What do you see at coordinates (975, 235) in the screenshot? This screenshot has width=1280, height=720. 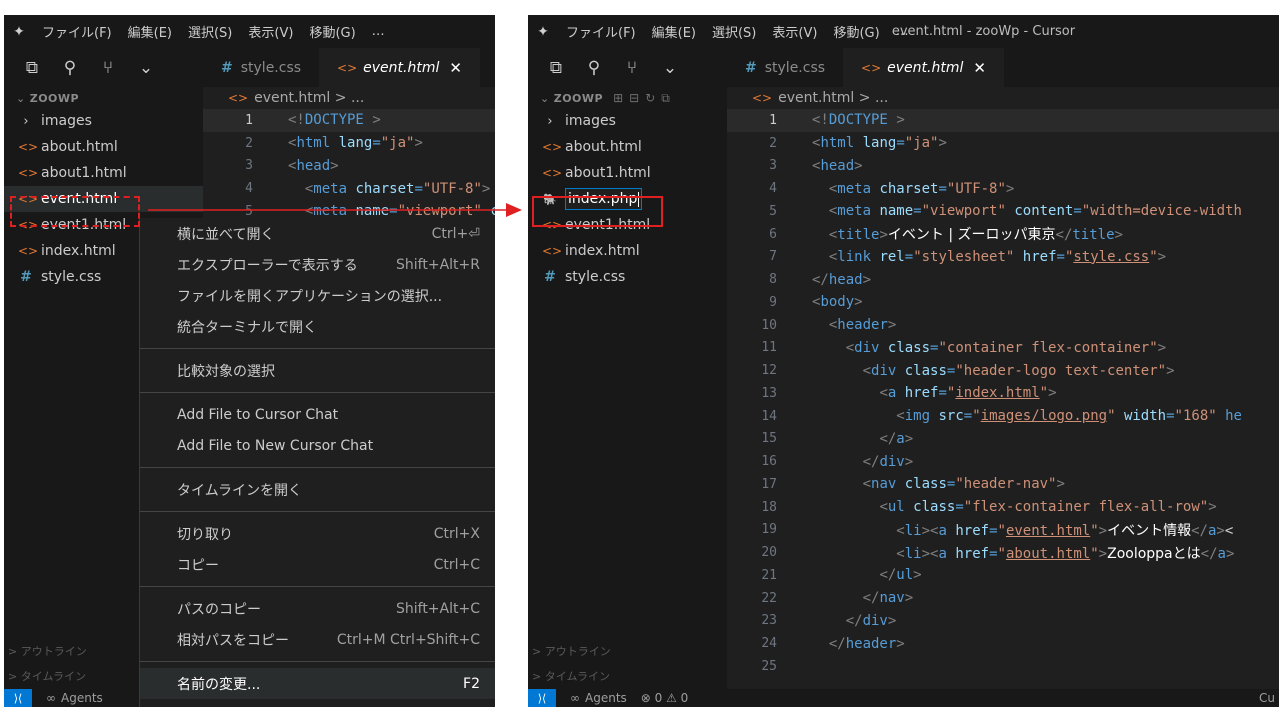 I see `code-text: <title>イベント | ズーロッパ東京</title>` at bounding box center [975, 235].